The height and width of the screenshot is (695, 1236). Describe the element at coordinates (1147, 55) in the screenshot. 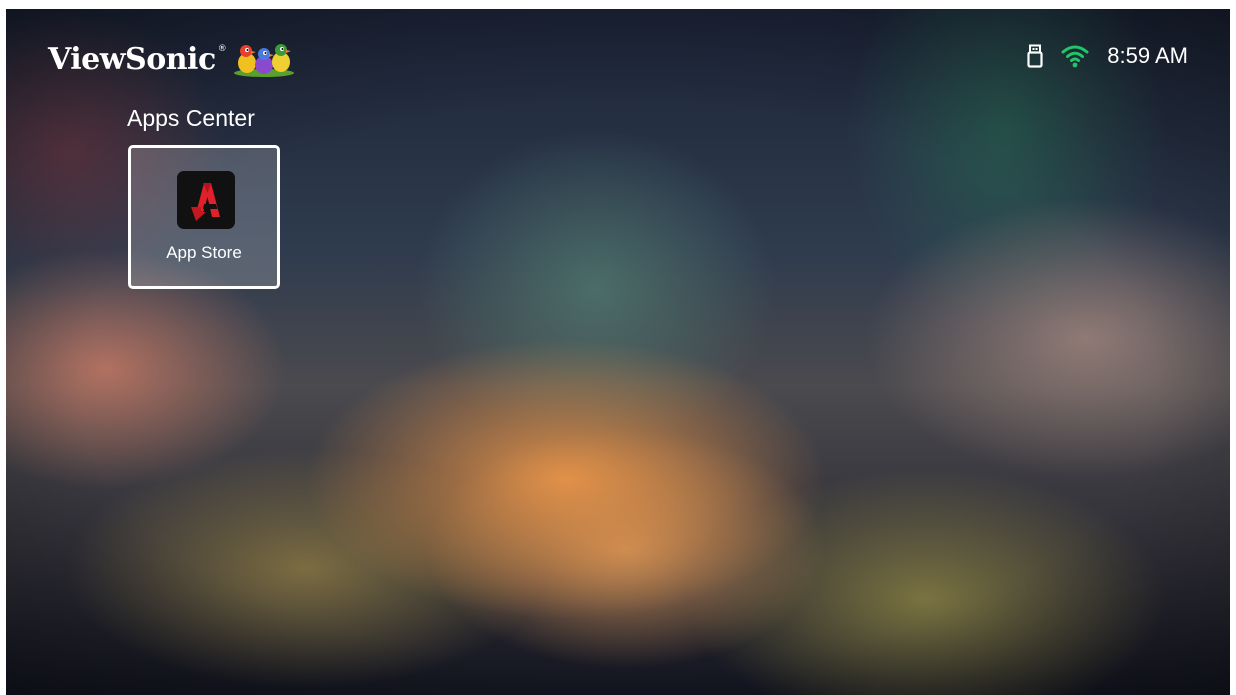

I see `clock: 8:59 AM` at that location.